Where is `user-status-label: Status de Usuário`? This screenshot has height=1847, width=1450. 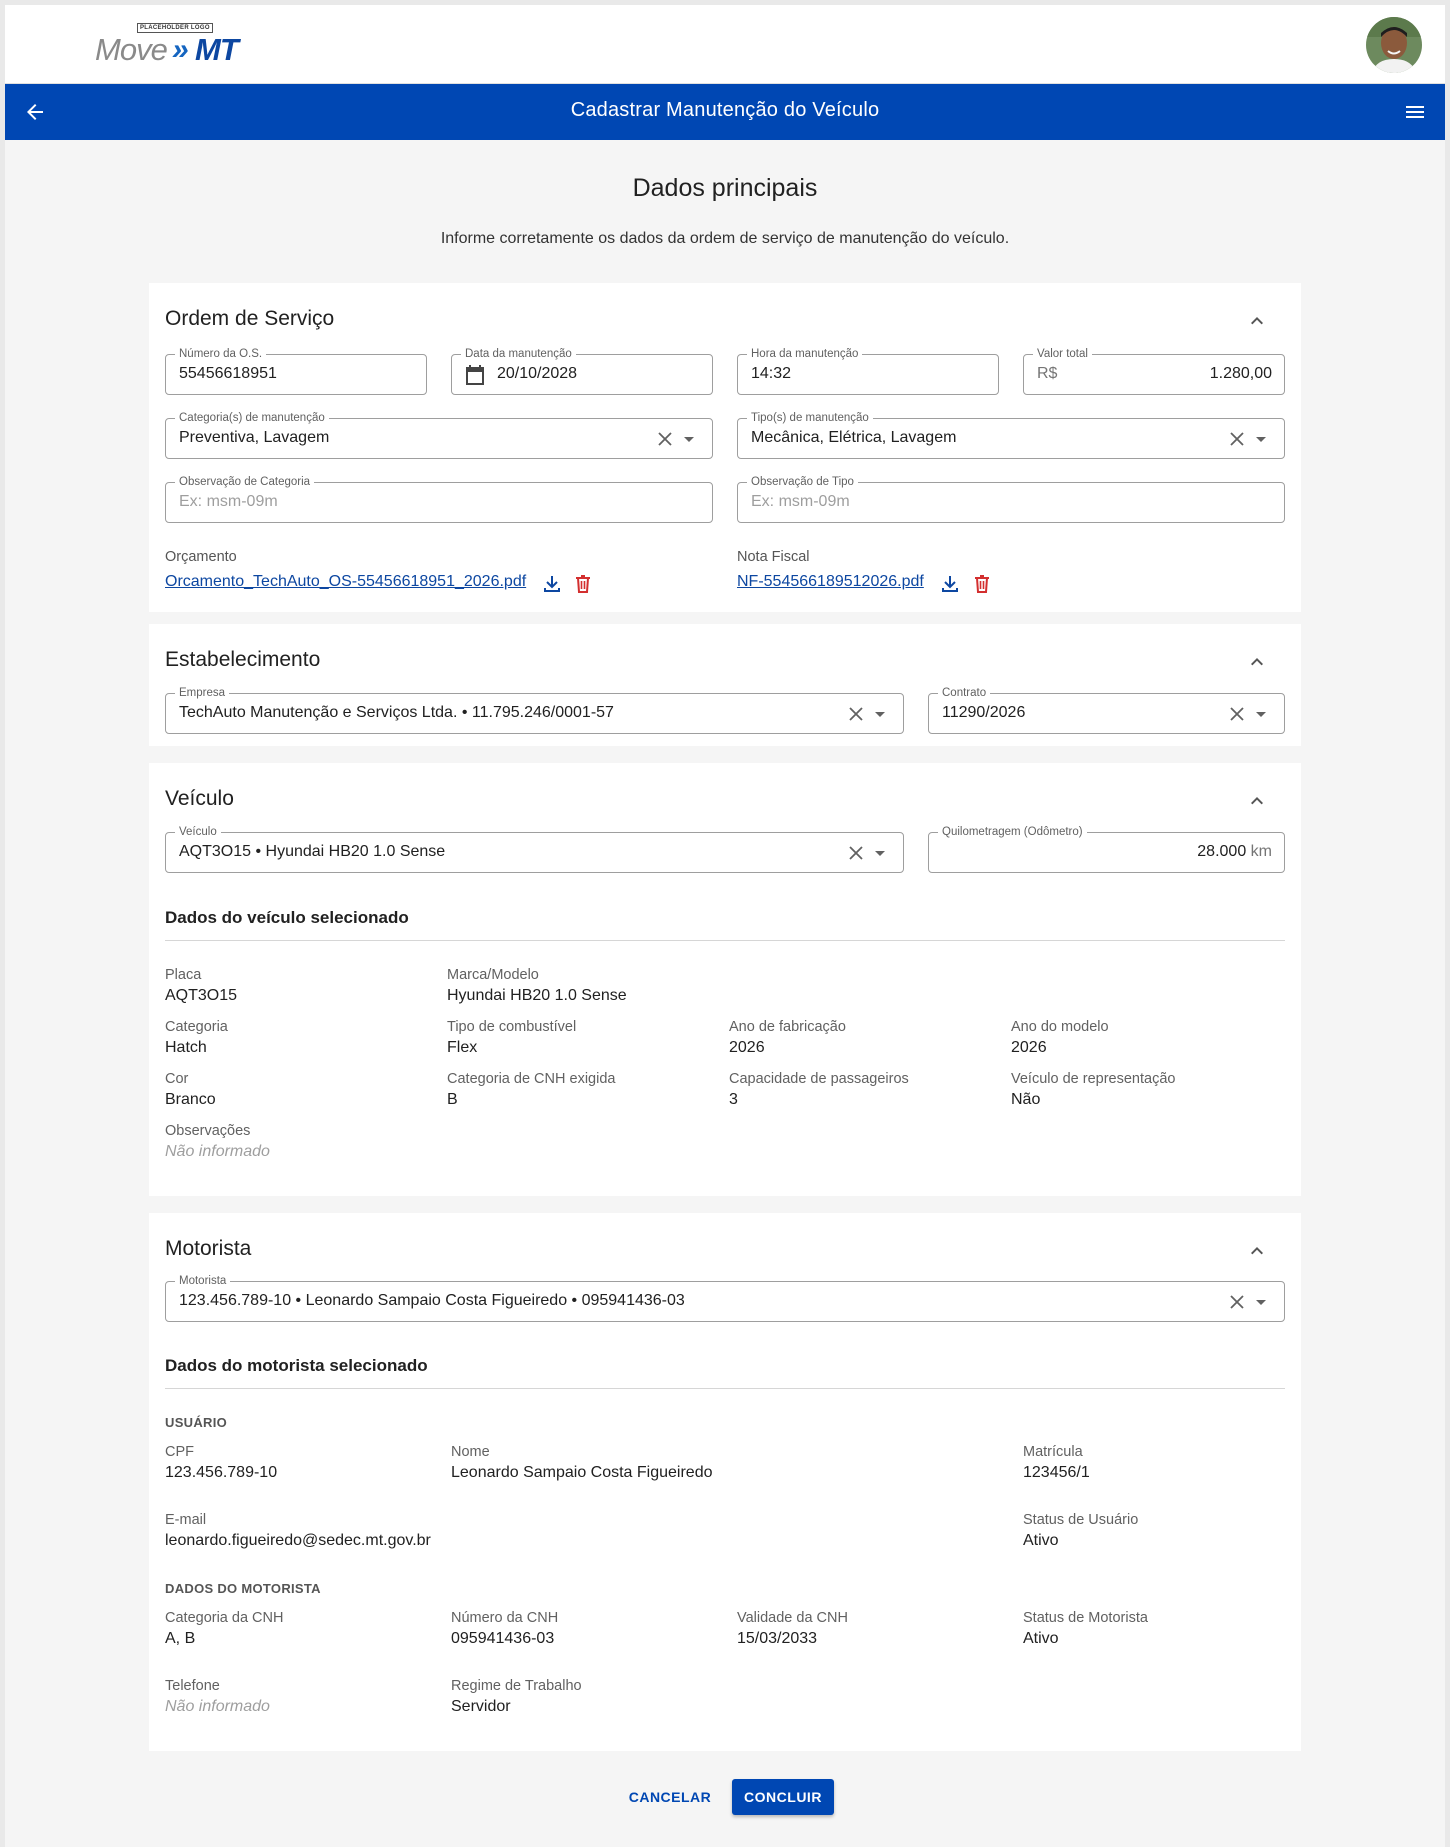 user-status-label: Status de Usuário is located at coordinates (1081, 1520).